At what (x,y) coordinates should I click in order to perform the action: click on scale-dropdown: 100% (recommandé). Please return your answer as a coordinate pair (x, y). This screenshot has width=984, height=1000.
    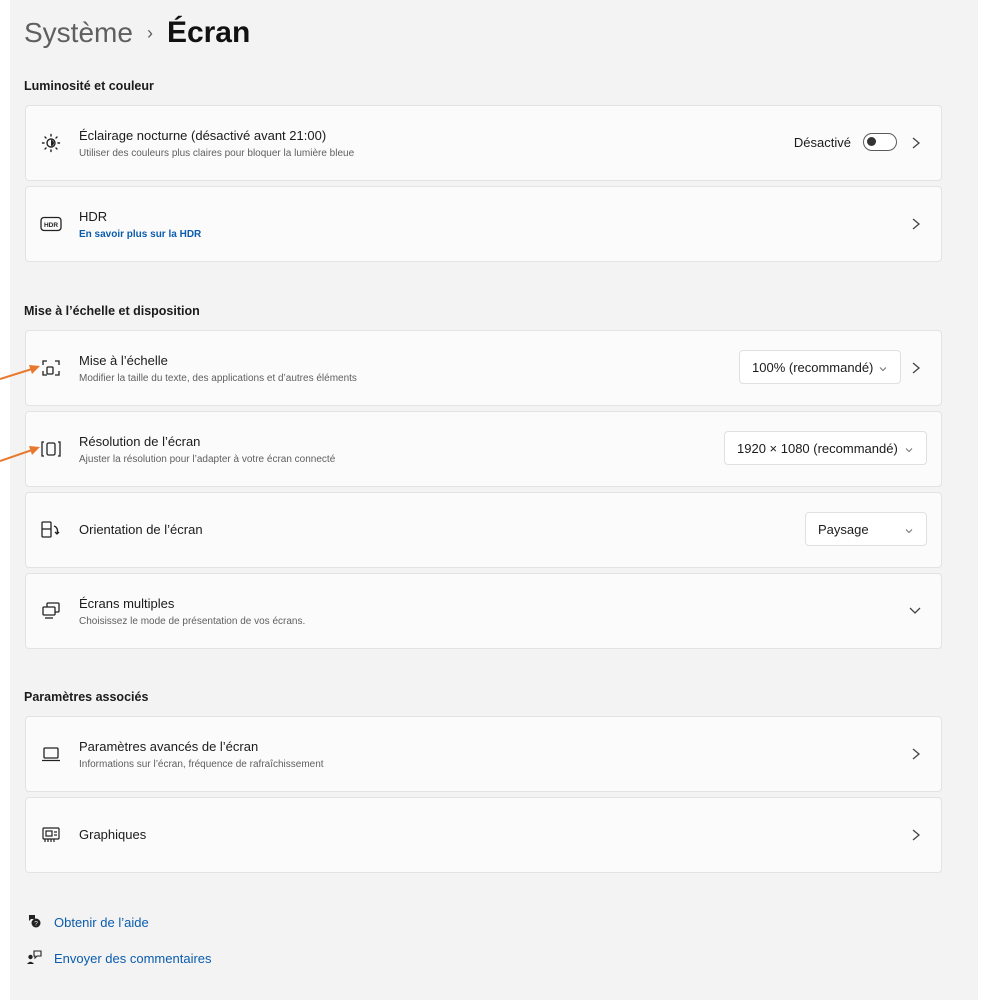
    Looking at the image, I should click on (820, 367).